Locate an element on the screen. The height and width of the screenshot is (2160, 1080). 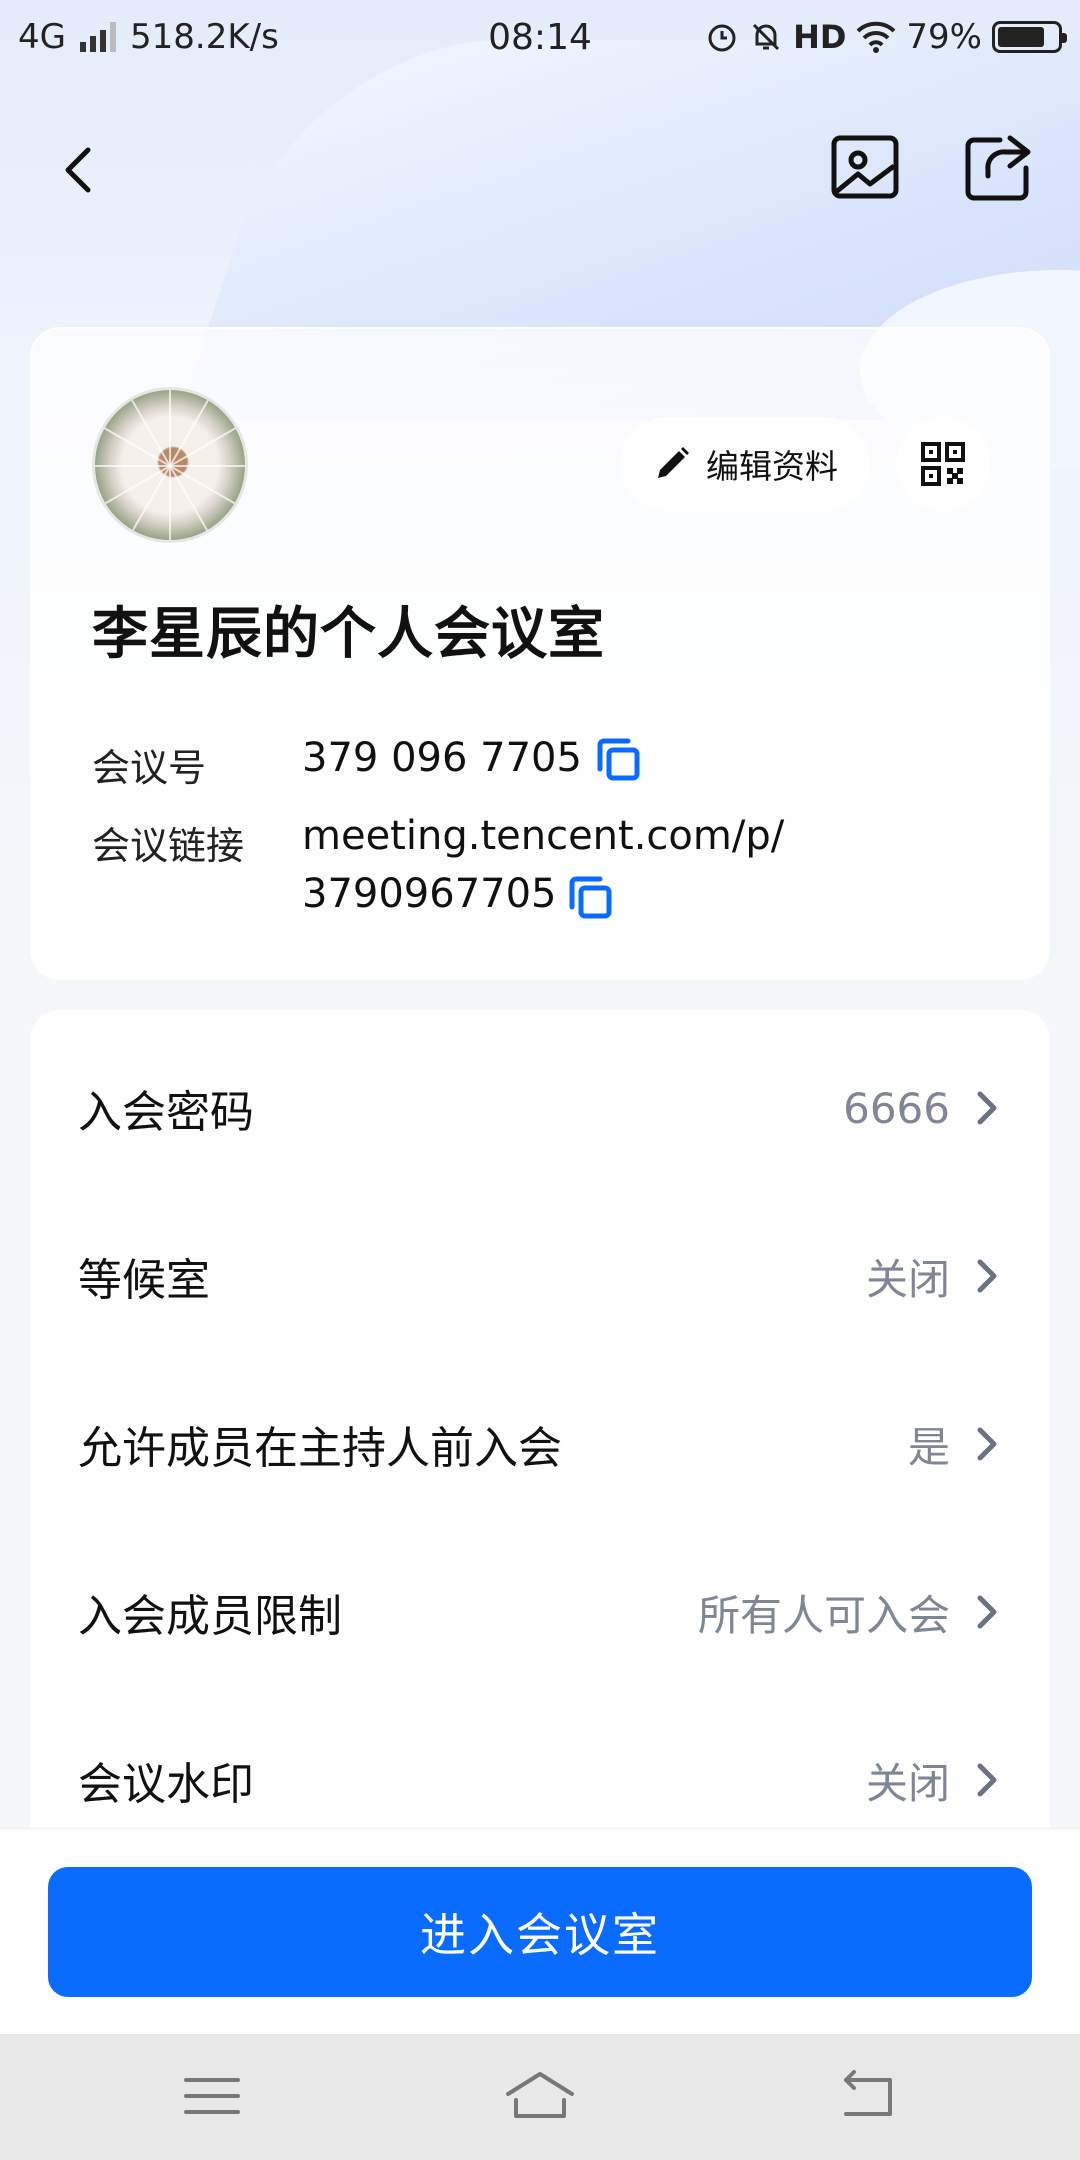
setting-row-join-before-host: 允许成员在主持人前入会 是 is located at coordinates (540, 1444).